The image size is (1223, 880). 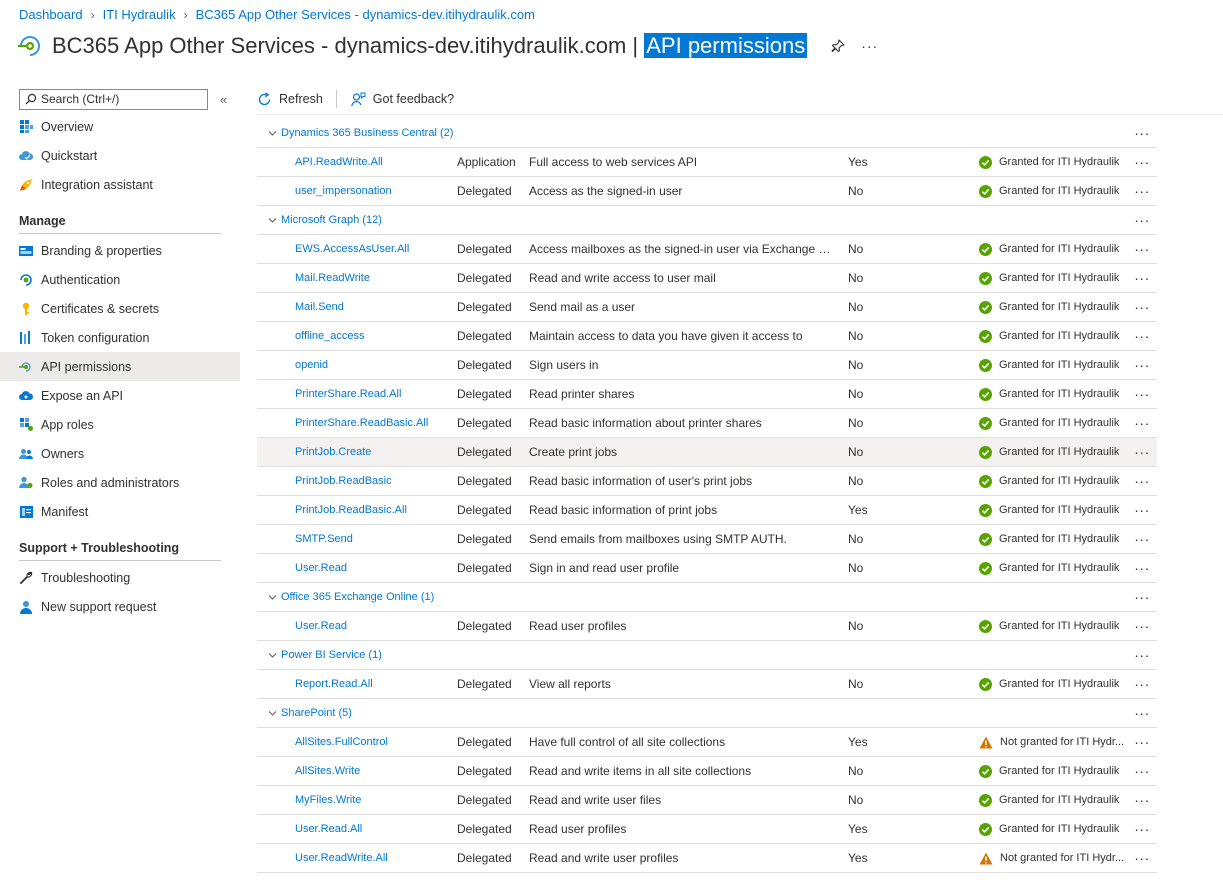 I want to click on sidebar-item-app-roles: App roles, so click(x=120, y=424).